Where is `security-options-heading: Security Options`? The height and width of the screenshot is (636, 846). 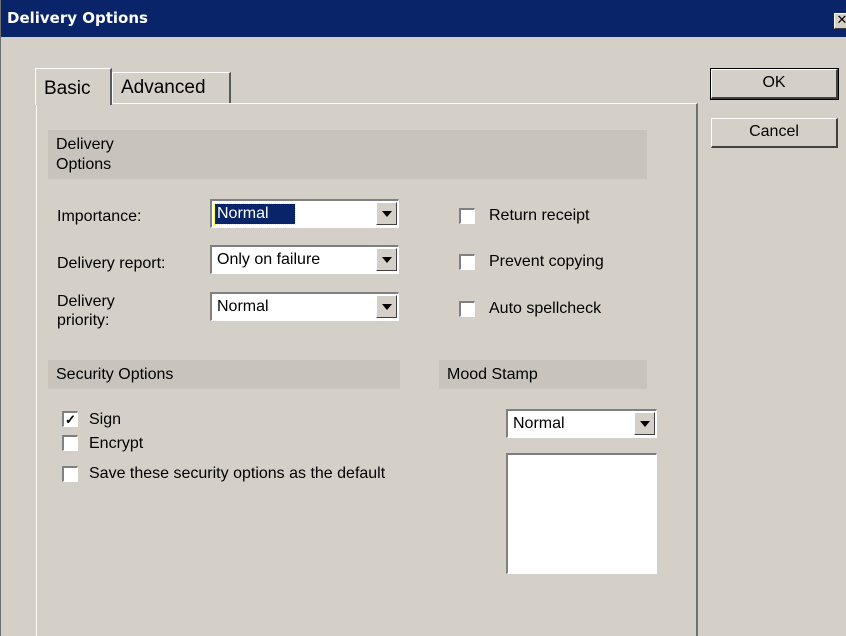 security-options-heading: Security Options is located at coordinates (224, 374).